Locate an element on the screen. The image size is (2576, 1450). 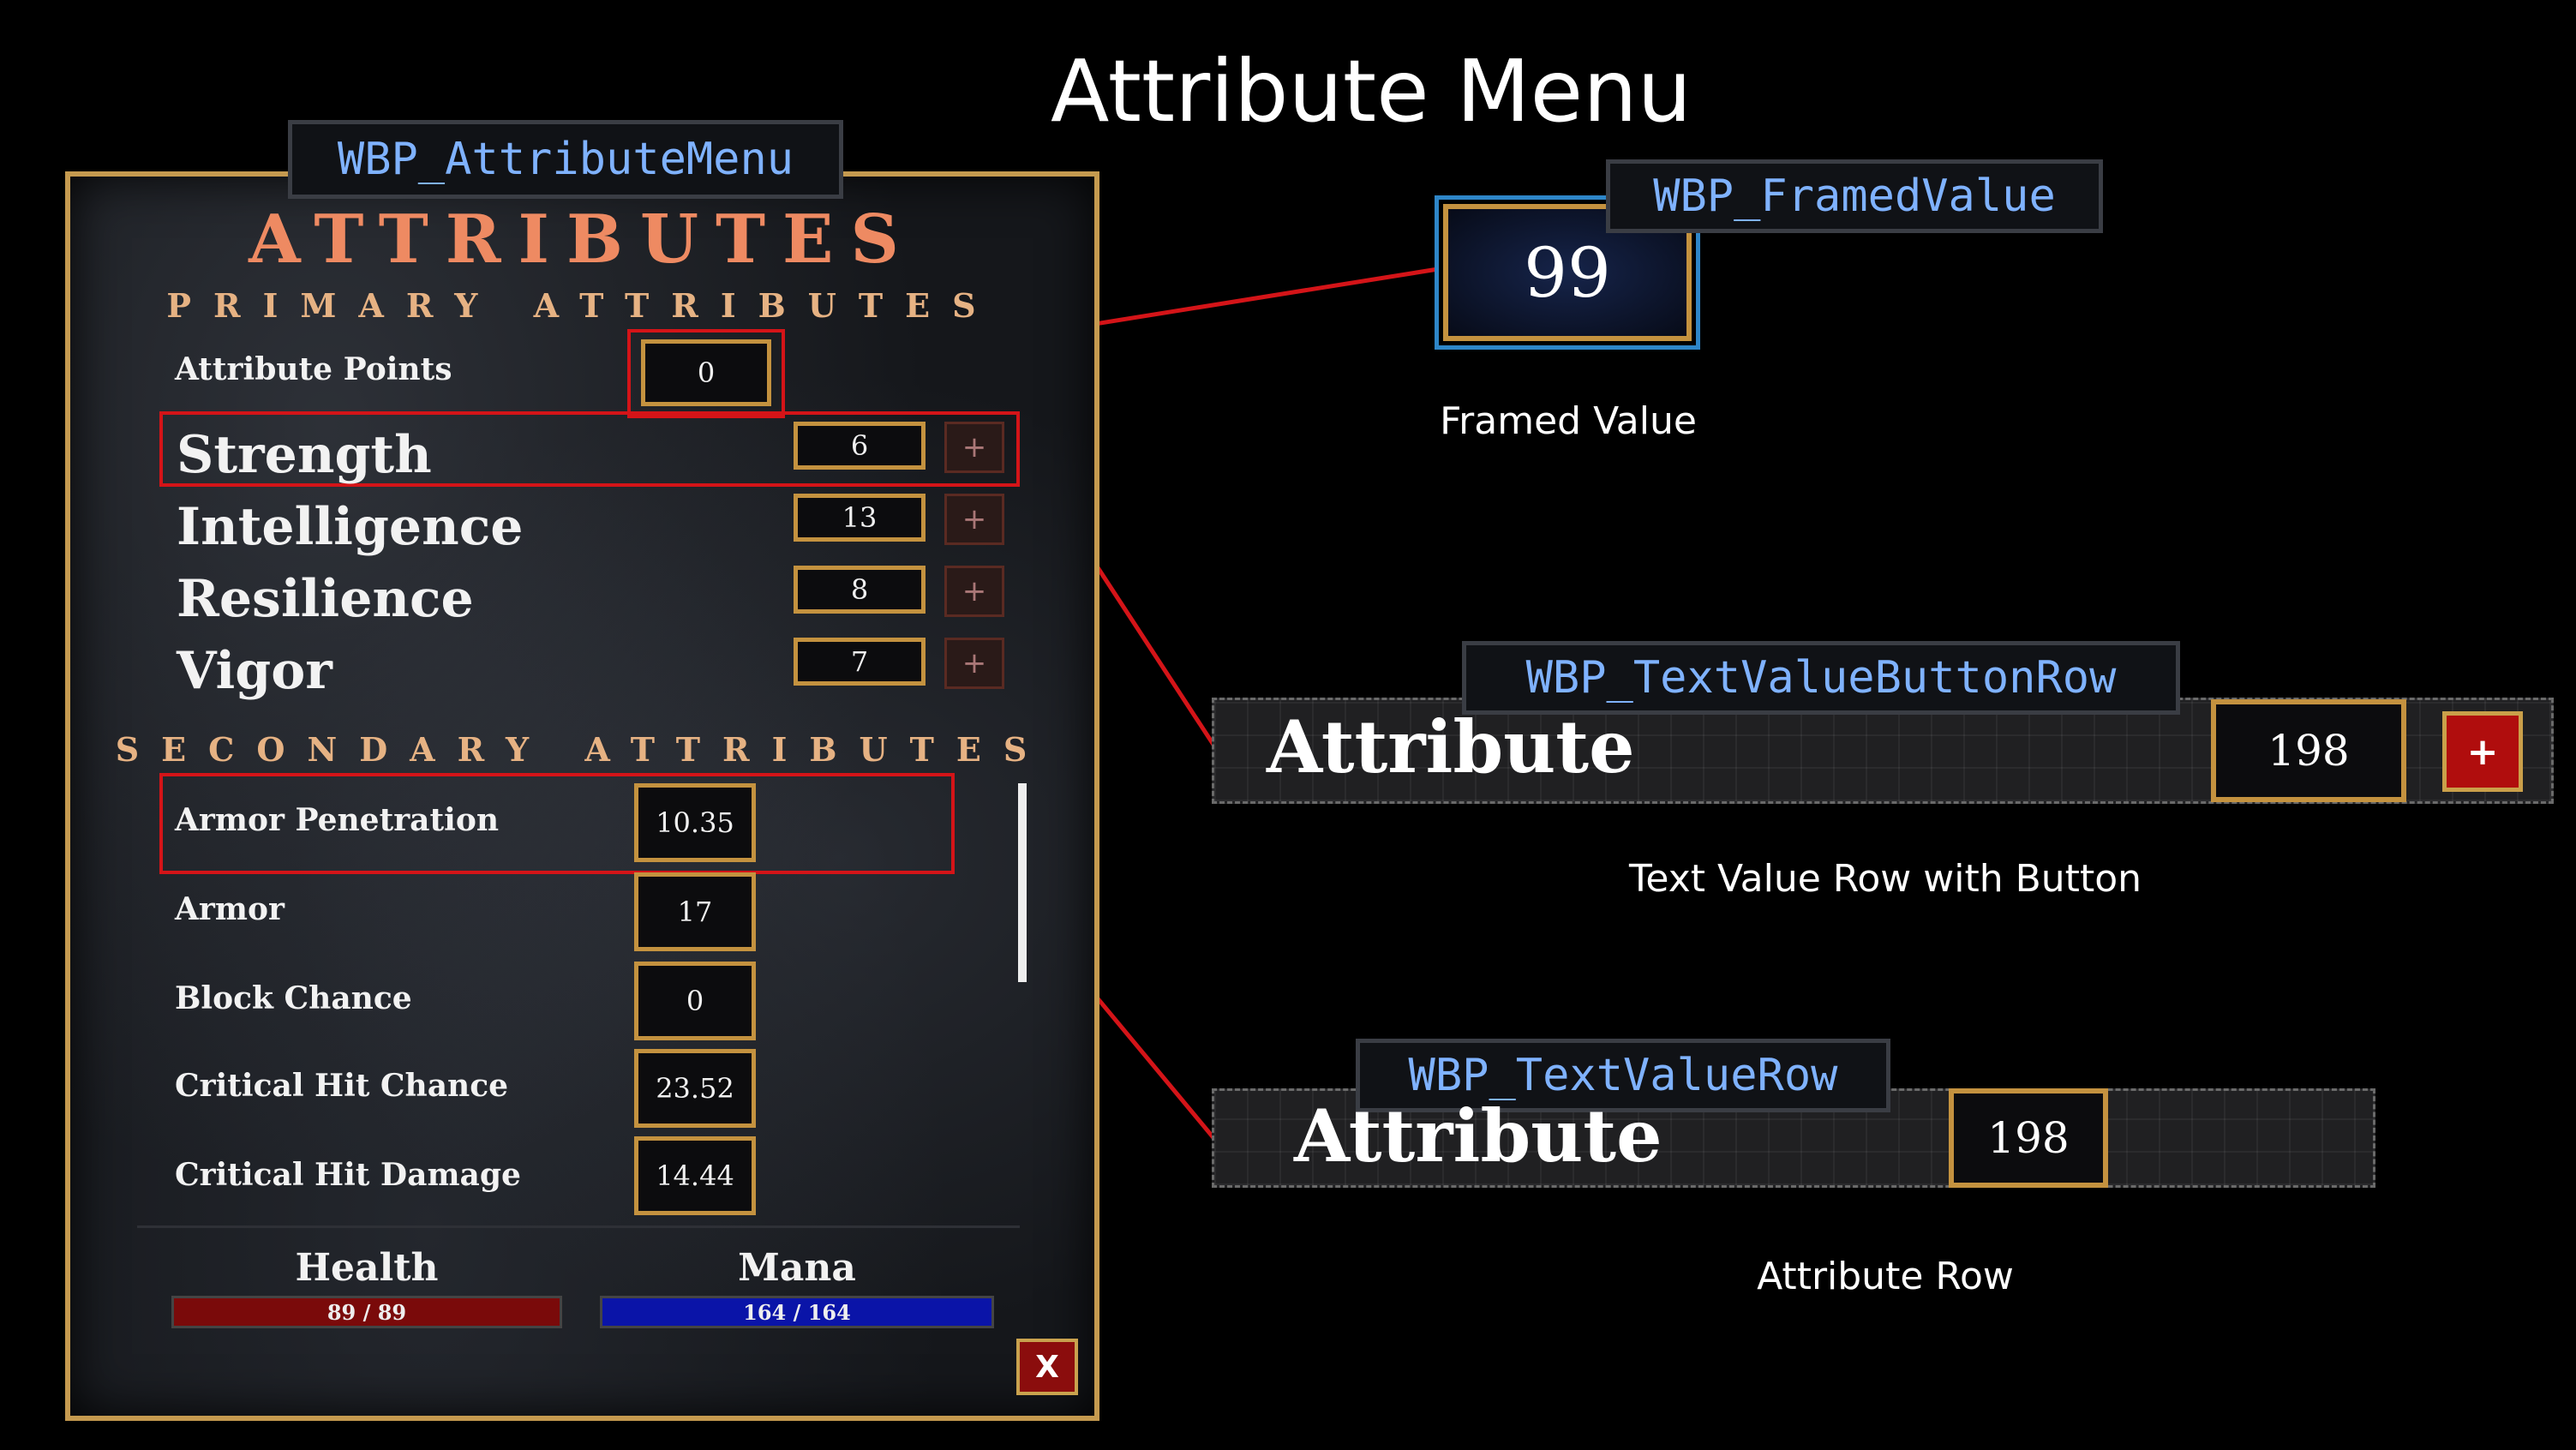
mana-label: Mana is located at coordinates (797, 1268).